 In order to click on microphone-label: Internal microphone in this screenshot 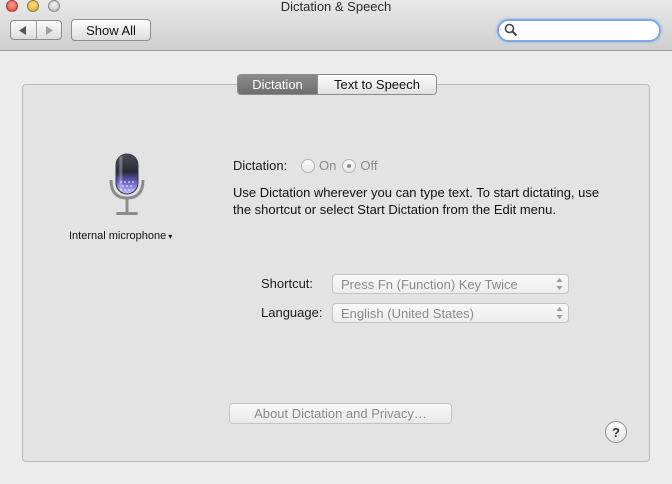, I will do `click(118, 236)`.